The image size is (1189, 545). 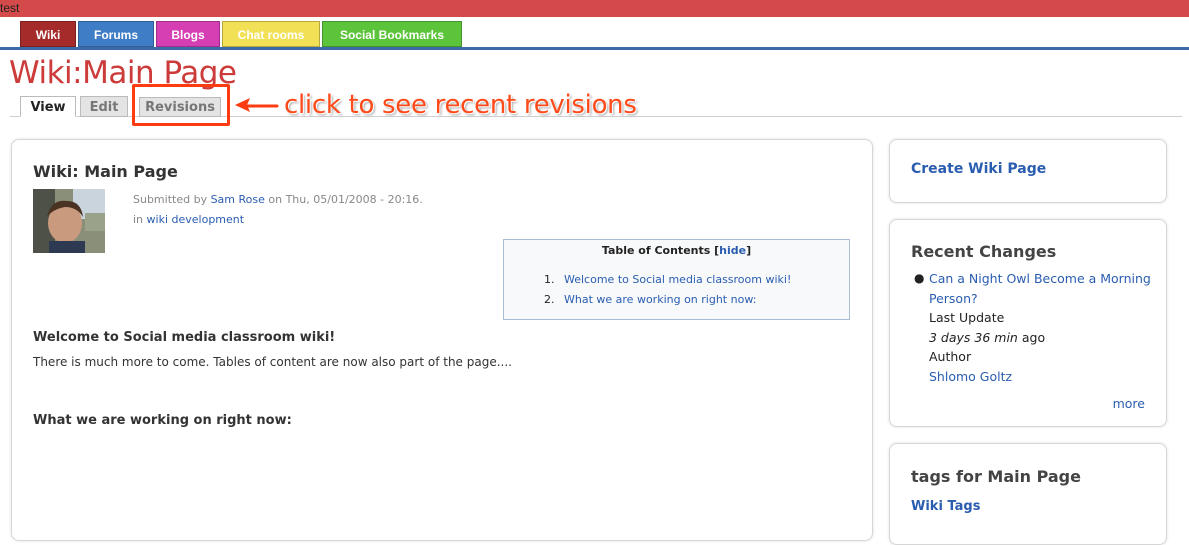 I want to click on wiki-tags-link: Wiki Tags, so click(x=945, y=506).